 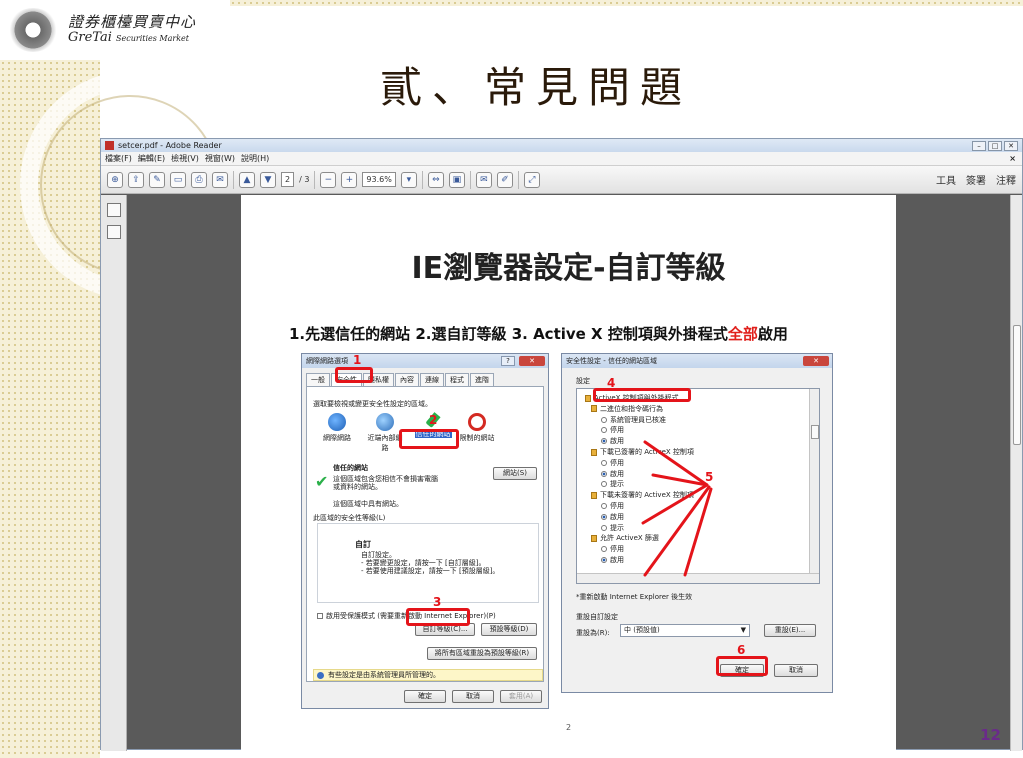 I want to click on menu-view: 檢視(V), so click(x=185, y=158).